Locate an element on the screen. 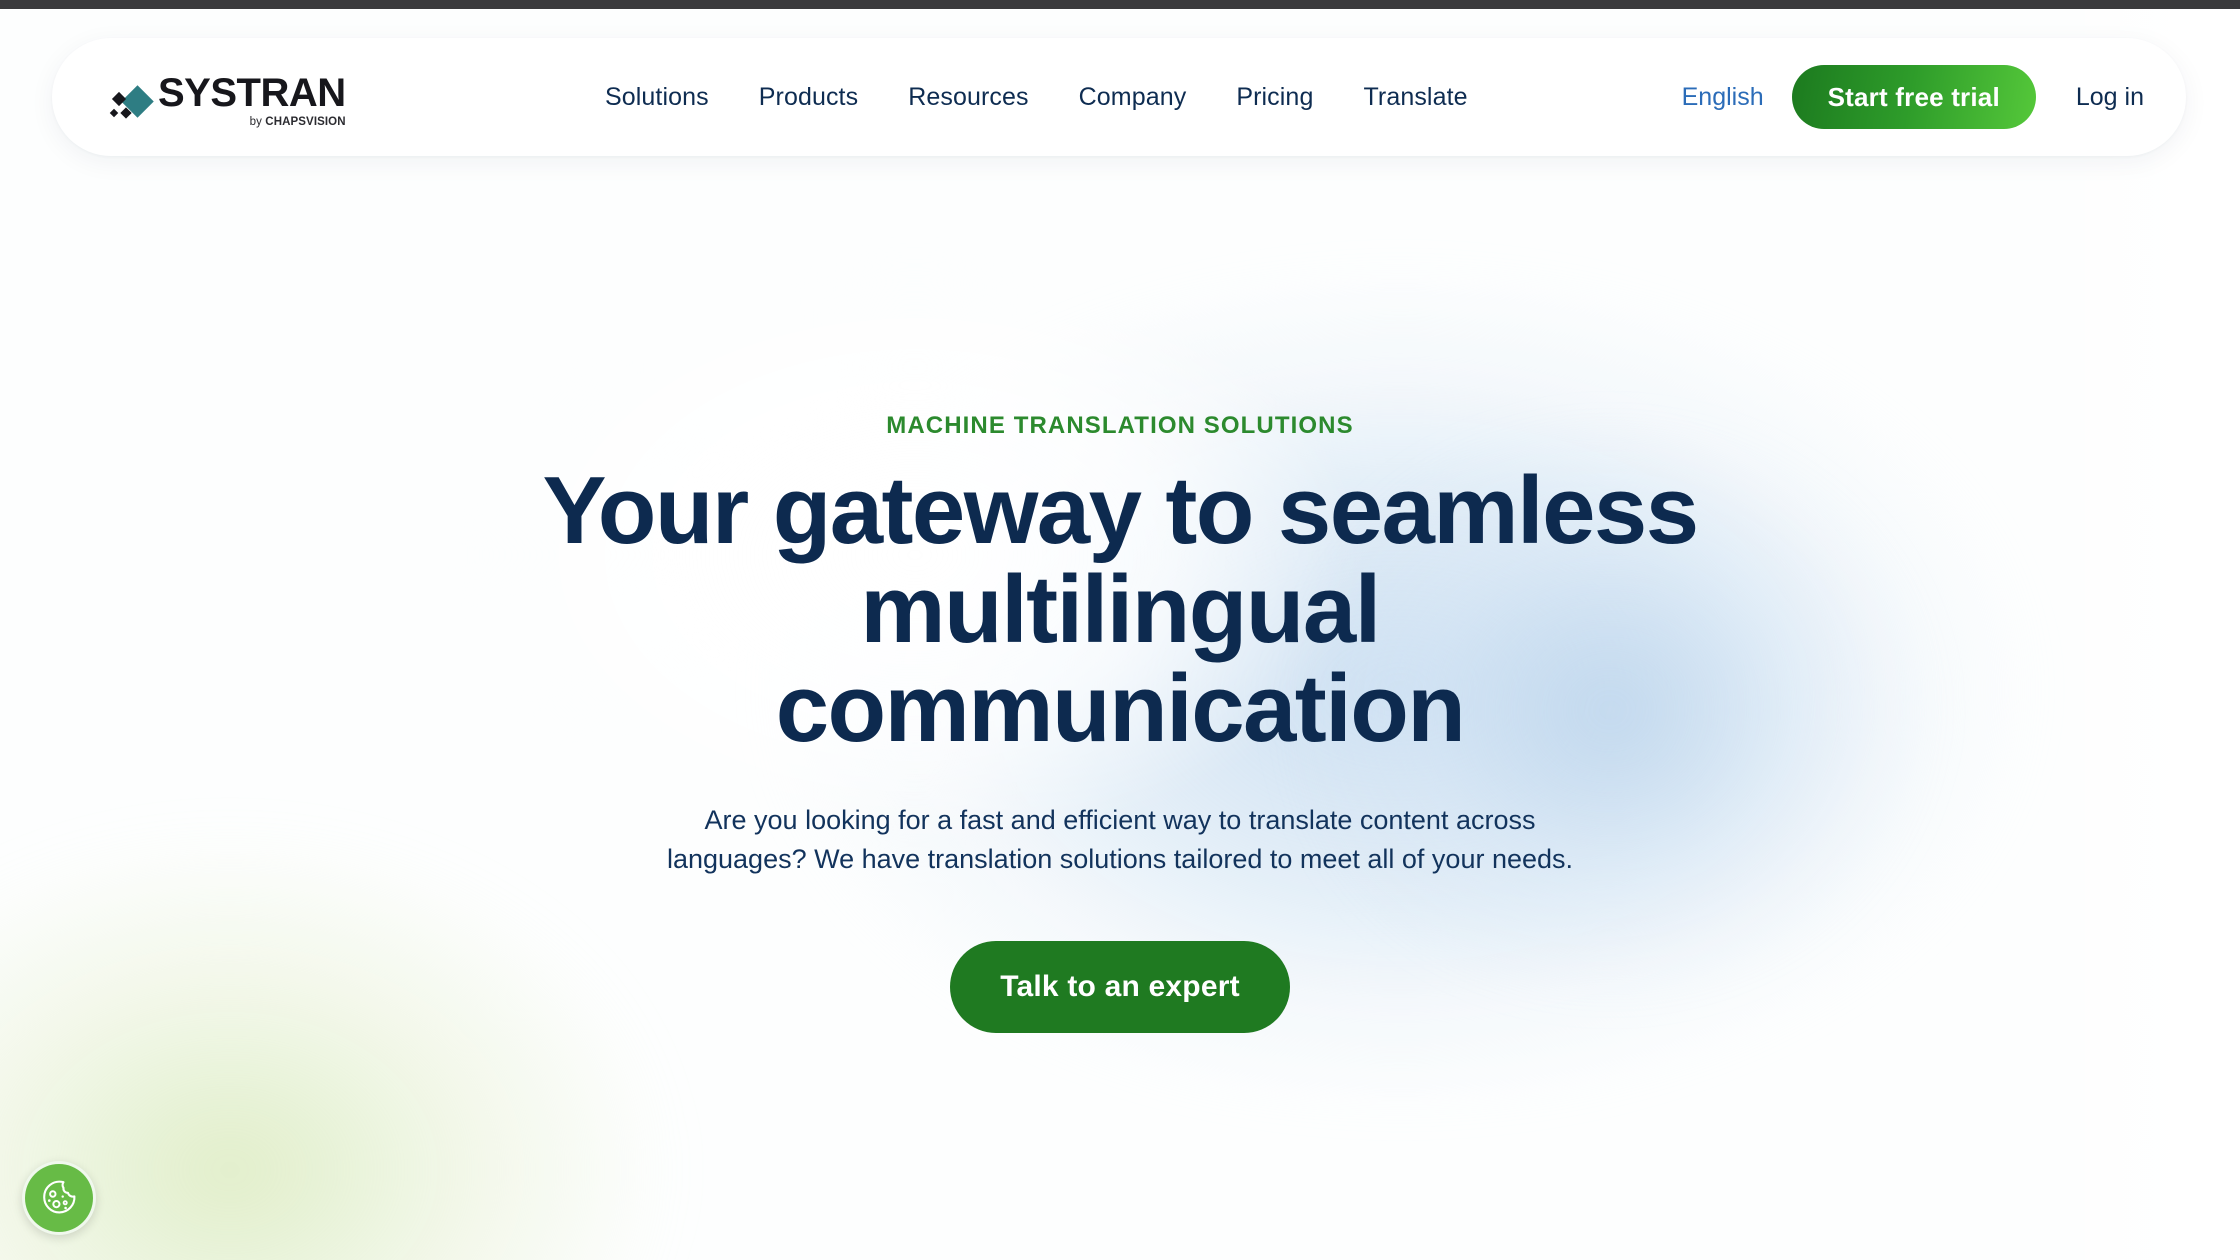 The width and height of the screenshot is (2240, 1260). cookie-icon is located at coordinates (59, 1197).